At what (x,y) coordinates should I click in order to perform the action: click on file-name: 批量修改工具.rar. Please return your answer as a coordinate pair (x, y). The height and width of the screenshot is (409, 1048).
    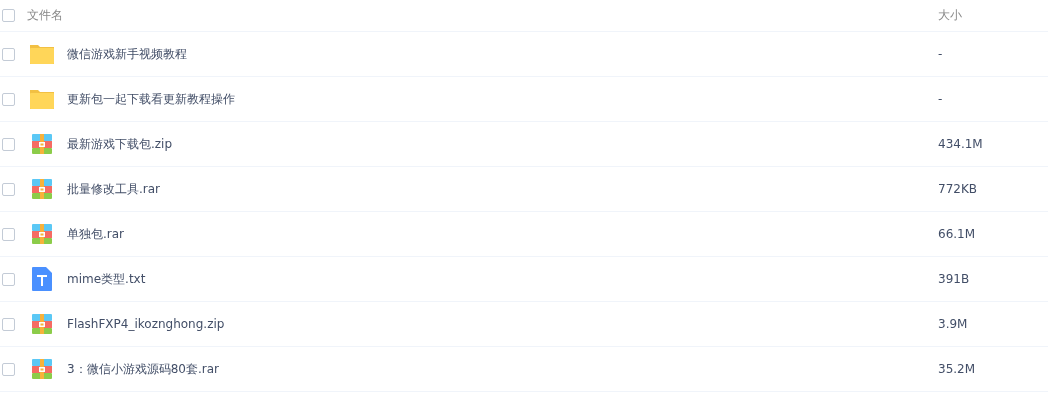
    Looking at the image, I should click on (502, 189).